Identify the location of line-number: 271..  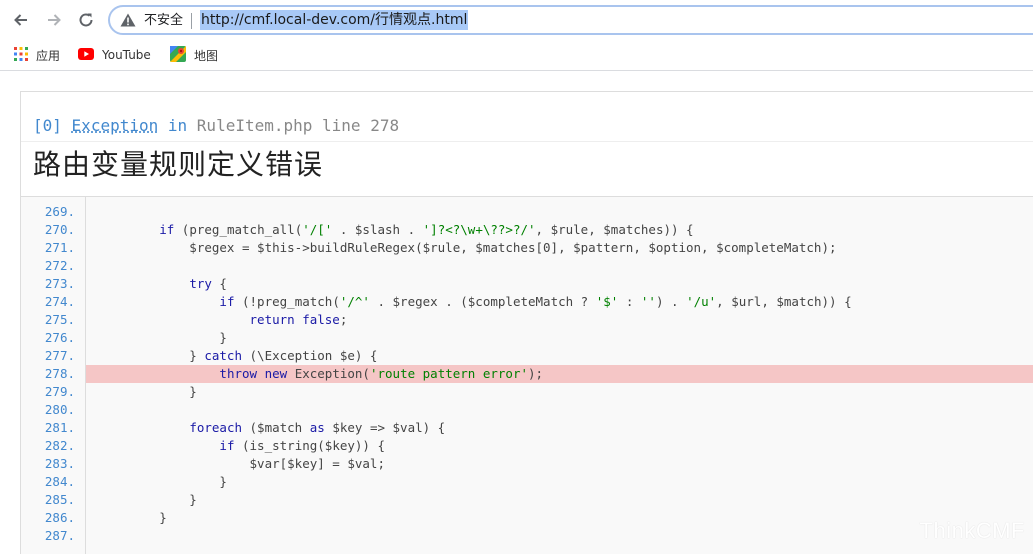
(48, 248).